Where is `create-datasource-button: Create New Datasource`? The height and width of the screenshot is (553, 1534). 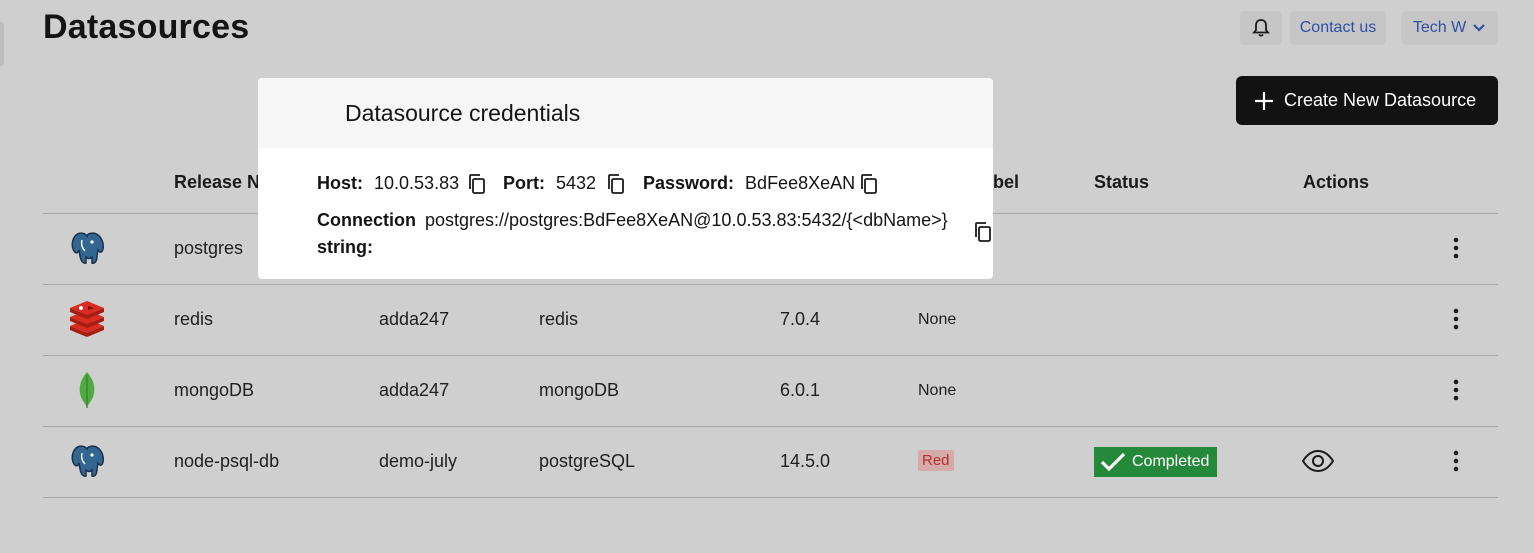
create-datasource-button: Create New Datasource is located at coordinates (1367, 100).